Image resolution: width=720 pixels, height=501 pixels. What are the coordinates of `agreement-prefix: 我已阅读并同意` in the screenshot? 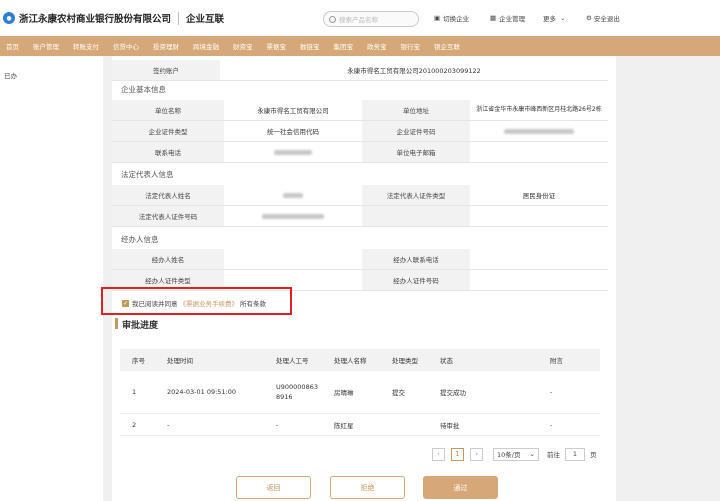 It's located at (155, 304).